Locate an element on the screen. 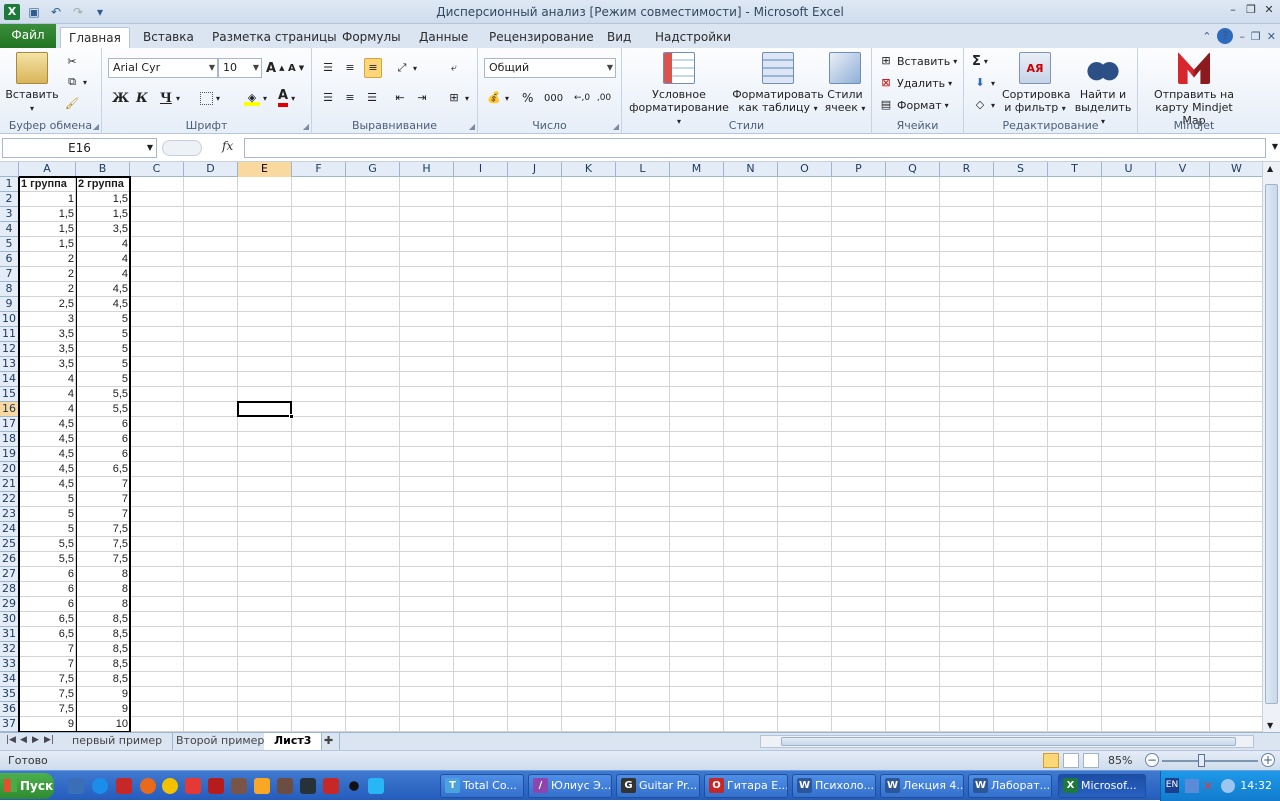 The height and width of the screenshot is (801, 1280). first-sheet-icon: |◀ is located at coordinates (11, 740).